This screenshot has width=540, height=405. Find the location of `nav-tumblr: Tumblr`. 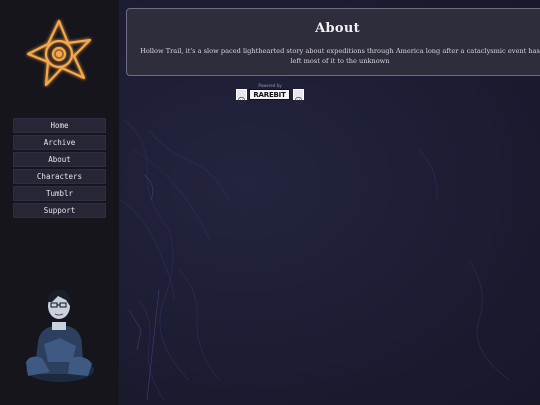

nav-tumblr: Tumblr is located at coordinates (59, 193).